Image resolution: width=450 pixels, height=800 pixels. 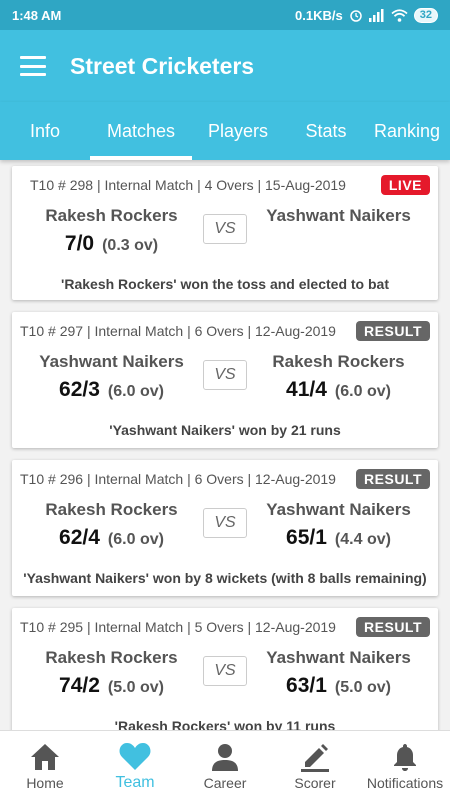 What do you see at coordinates (399, 15) in the screenshot?
I see `wifi-icon` at bounding box center [399, 15].